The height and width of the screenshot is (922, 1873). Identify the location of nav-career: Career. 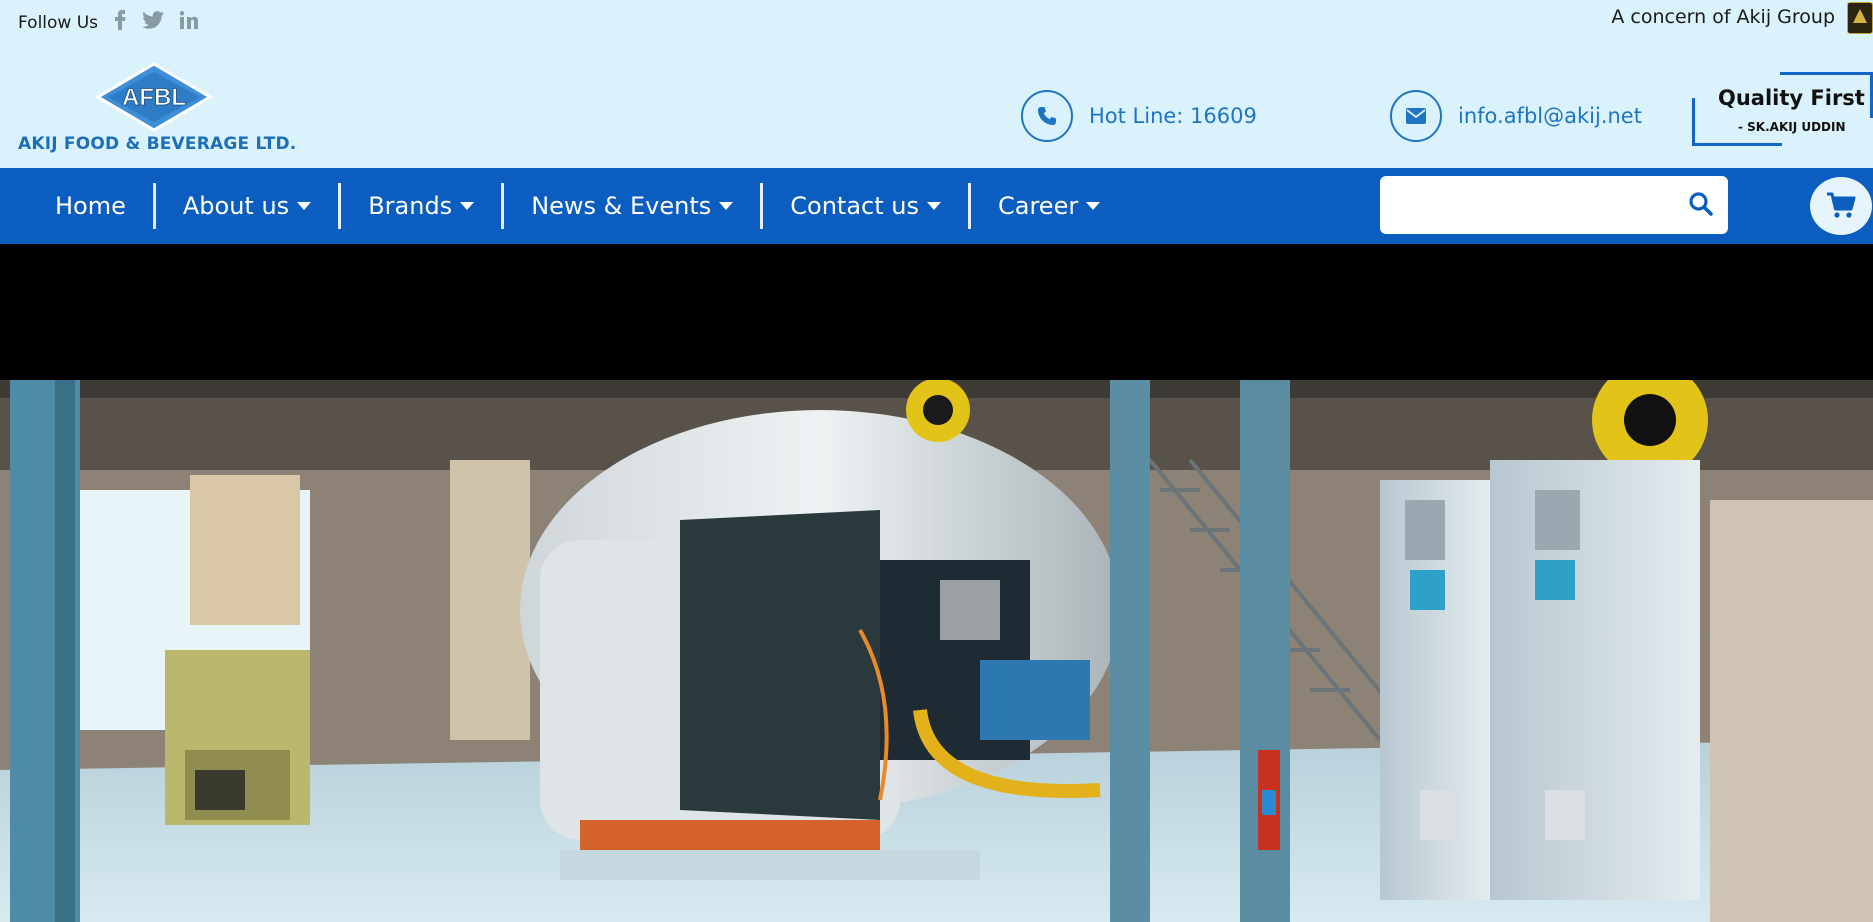
(1049, 206).